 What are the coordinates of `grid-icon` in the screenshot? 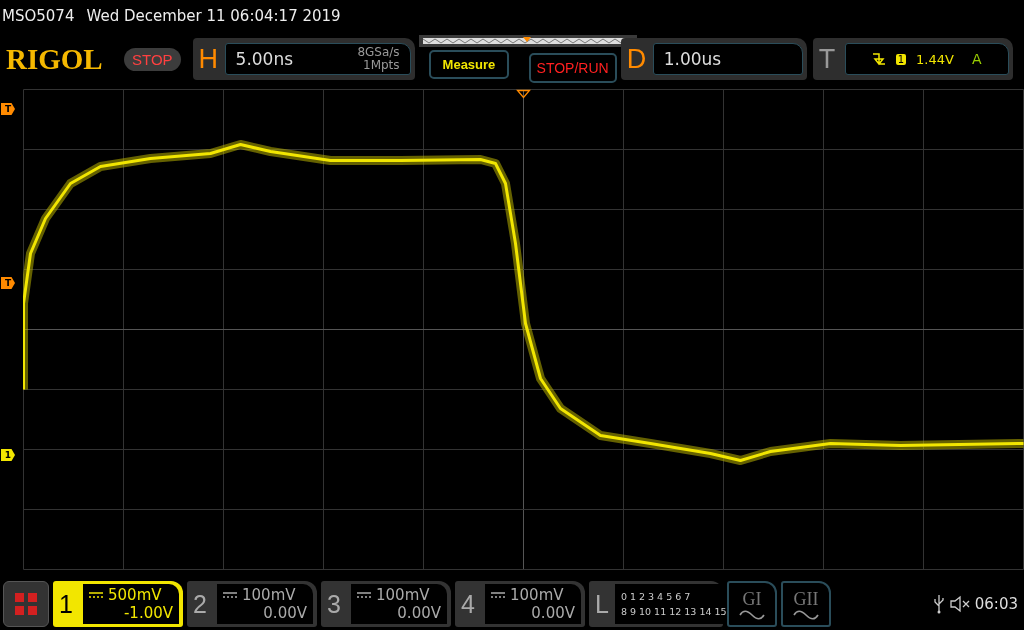 It's located at (26, 604).